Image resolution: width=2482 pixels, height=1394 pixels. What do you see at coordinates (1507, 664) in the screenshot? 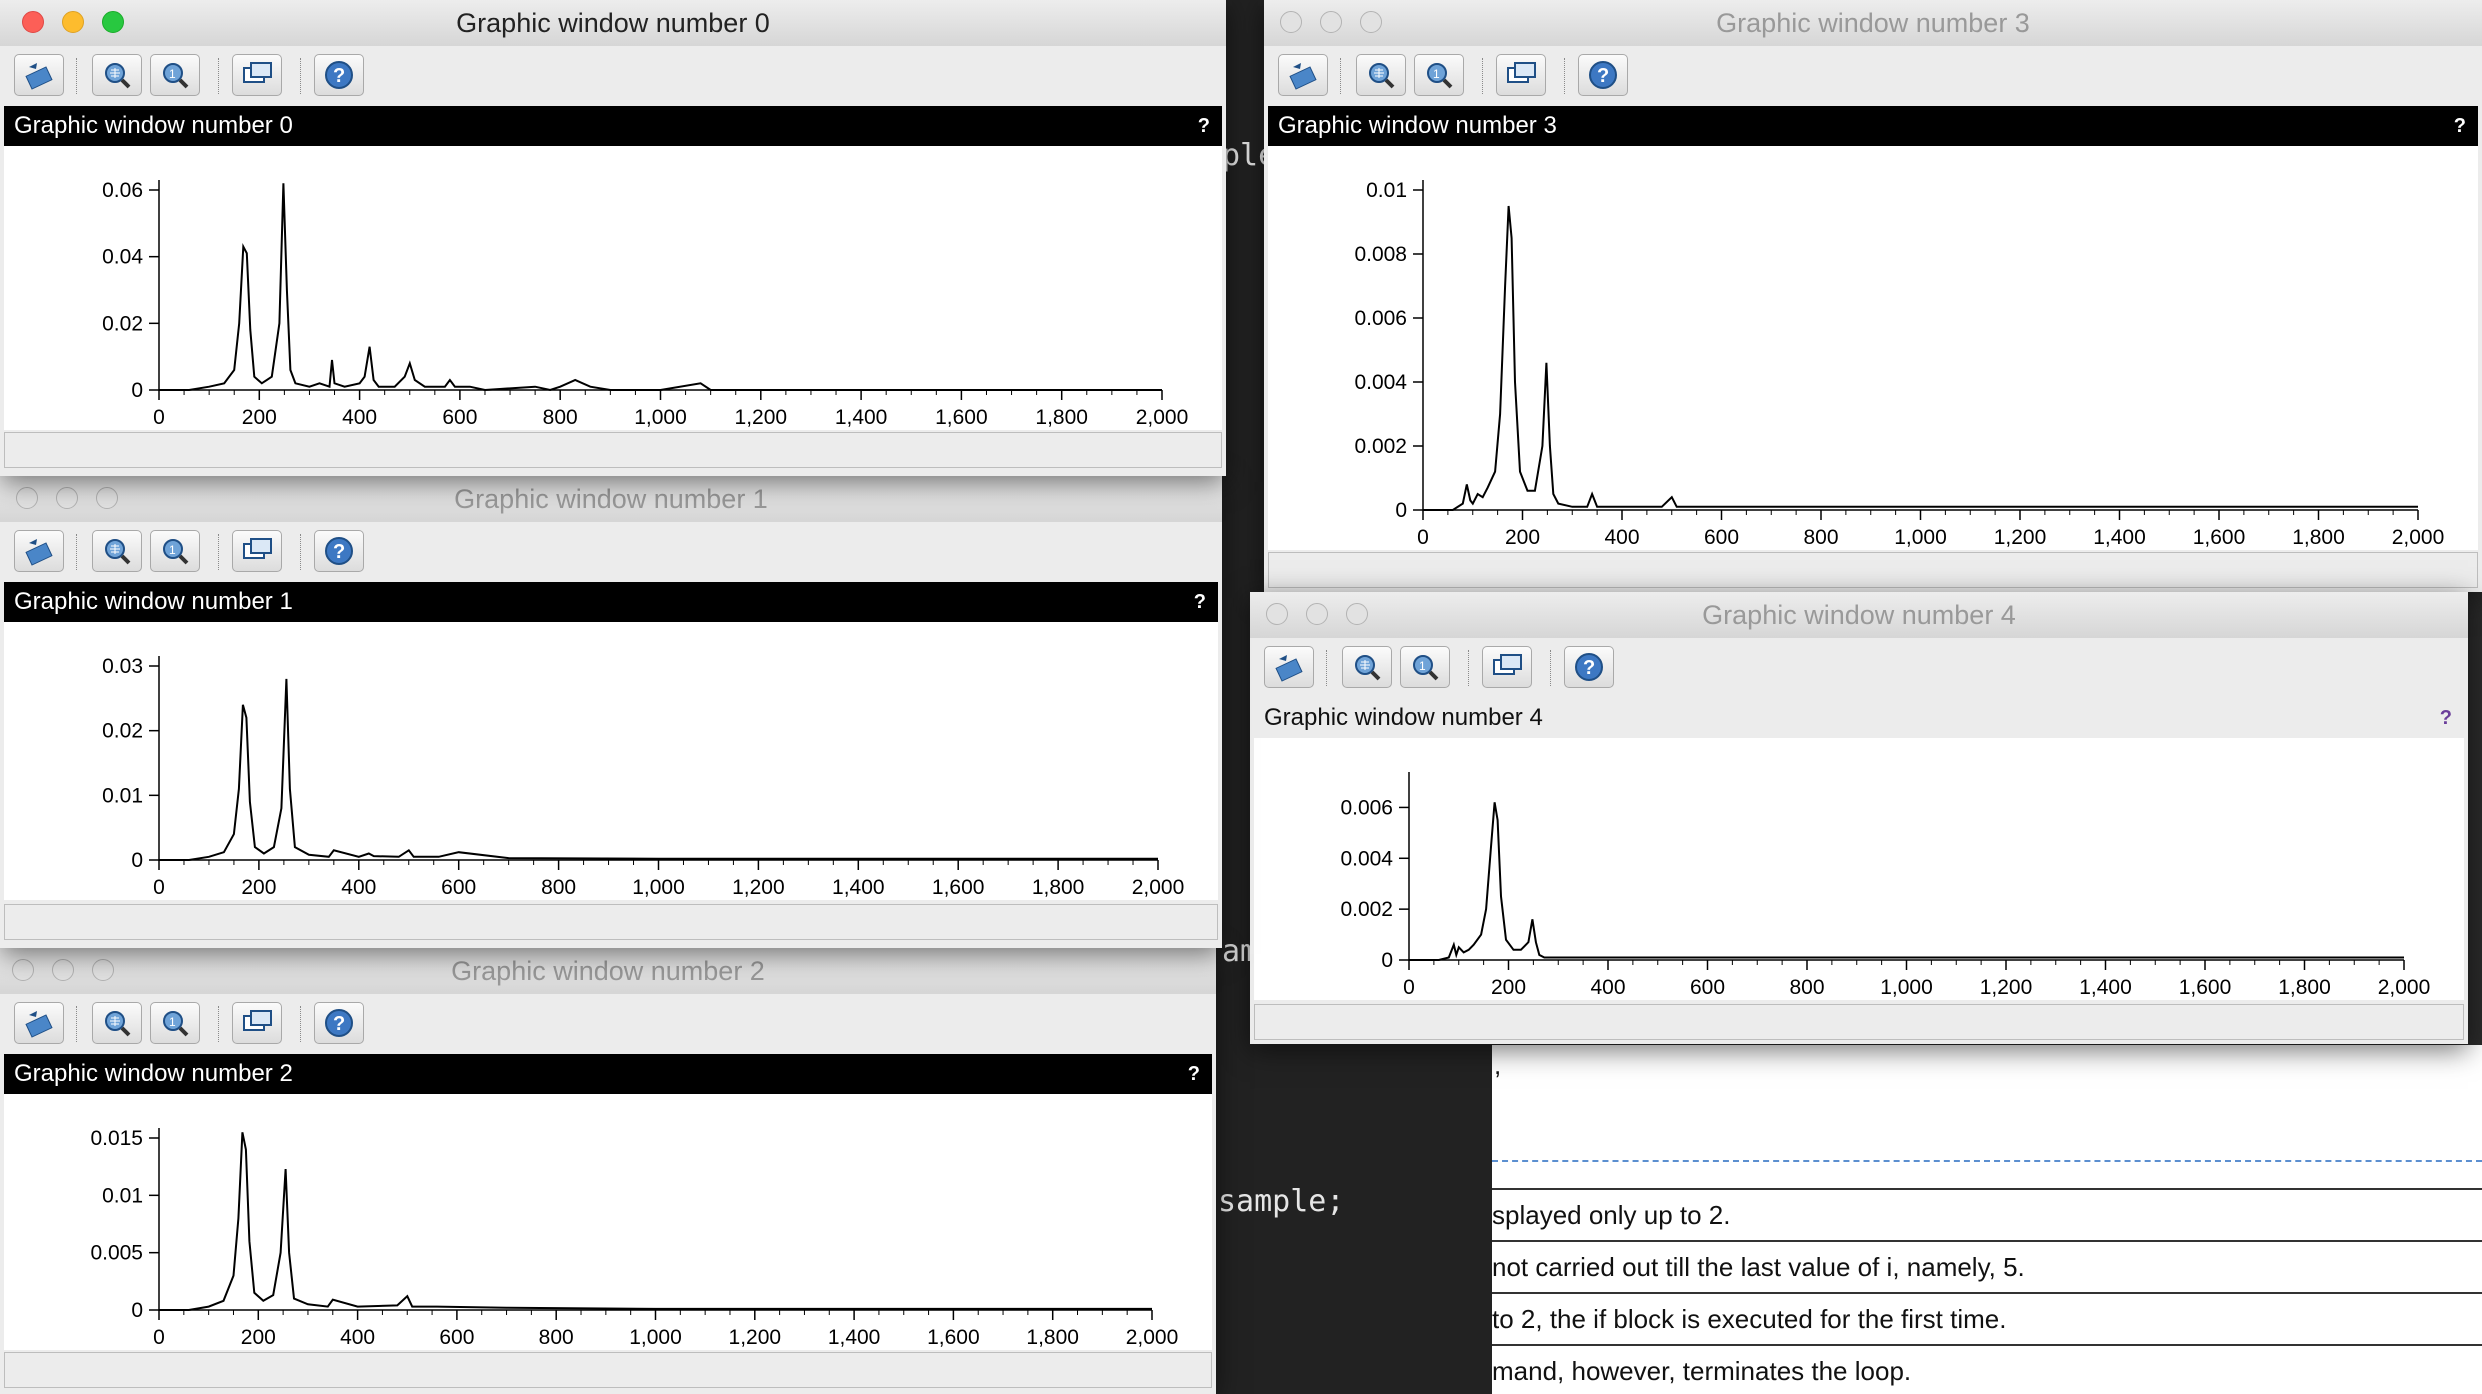
I see `dock-icon` at bounding box center [1507, 664].